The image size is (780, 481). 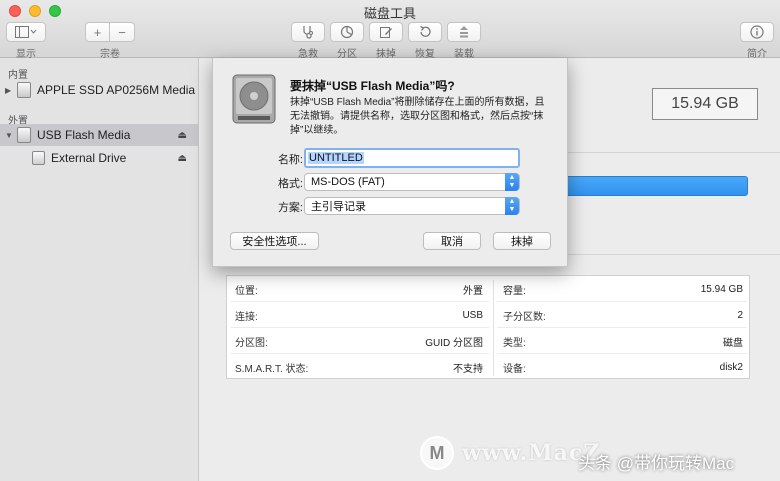 I want to click on cancel-button: 取消, so click(x=452, y=241).